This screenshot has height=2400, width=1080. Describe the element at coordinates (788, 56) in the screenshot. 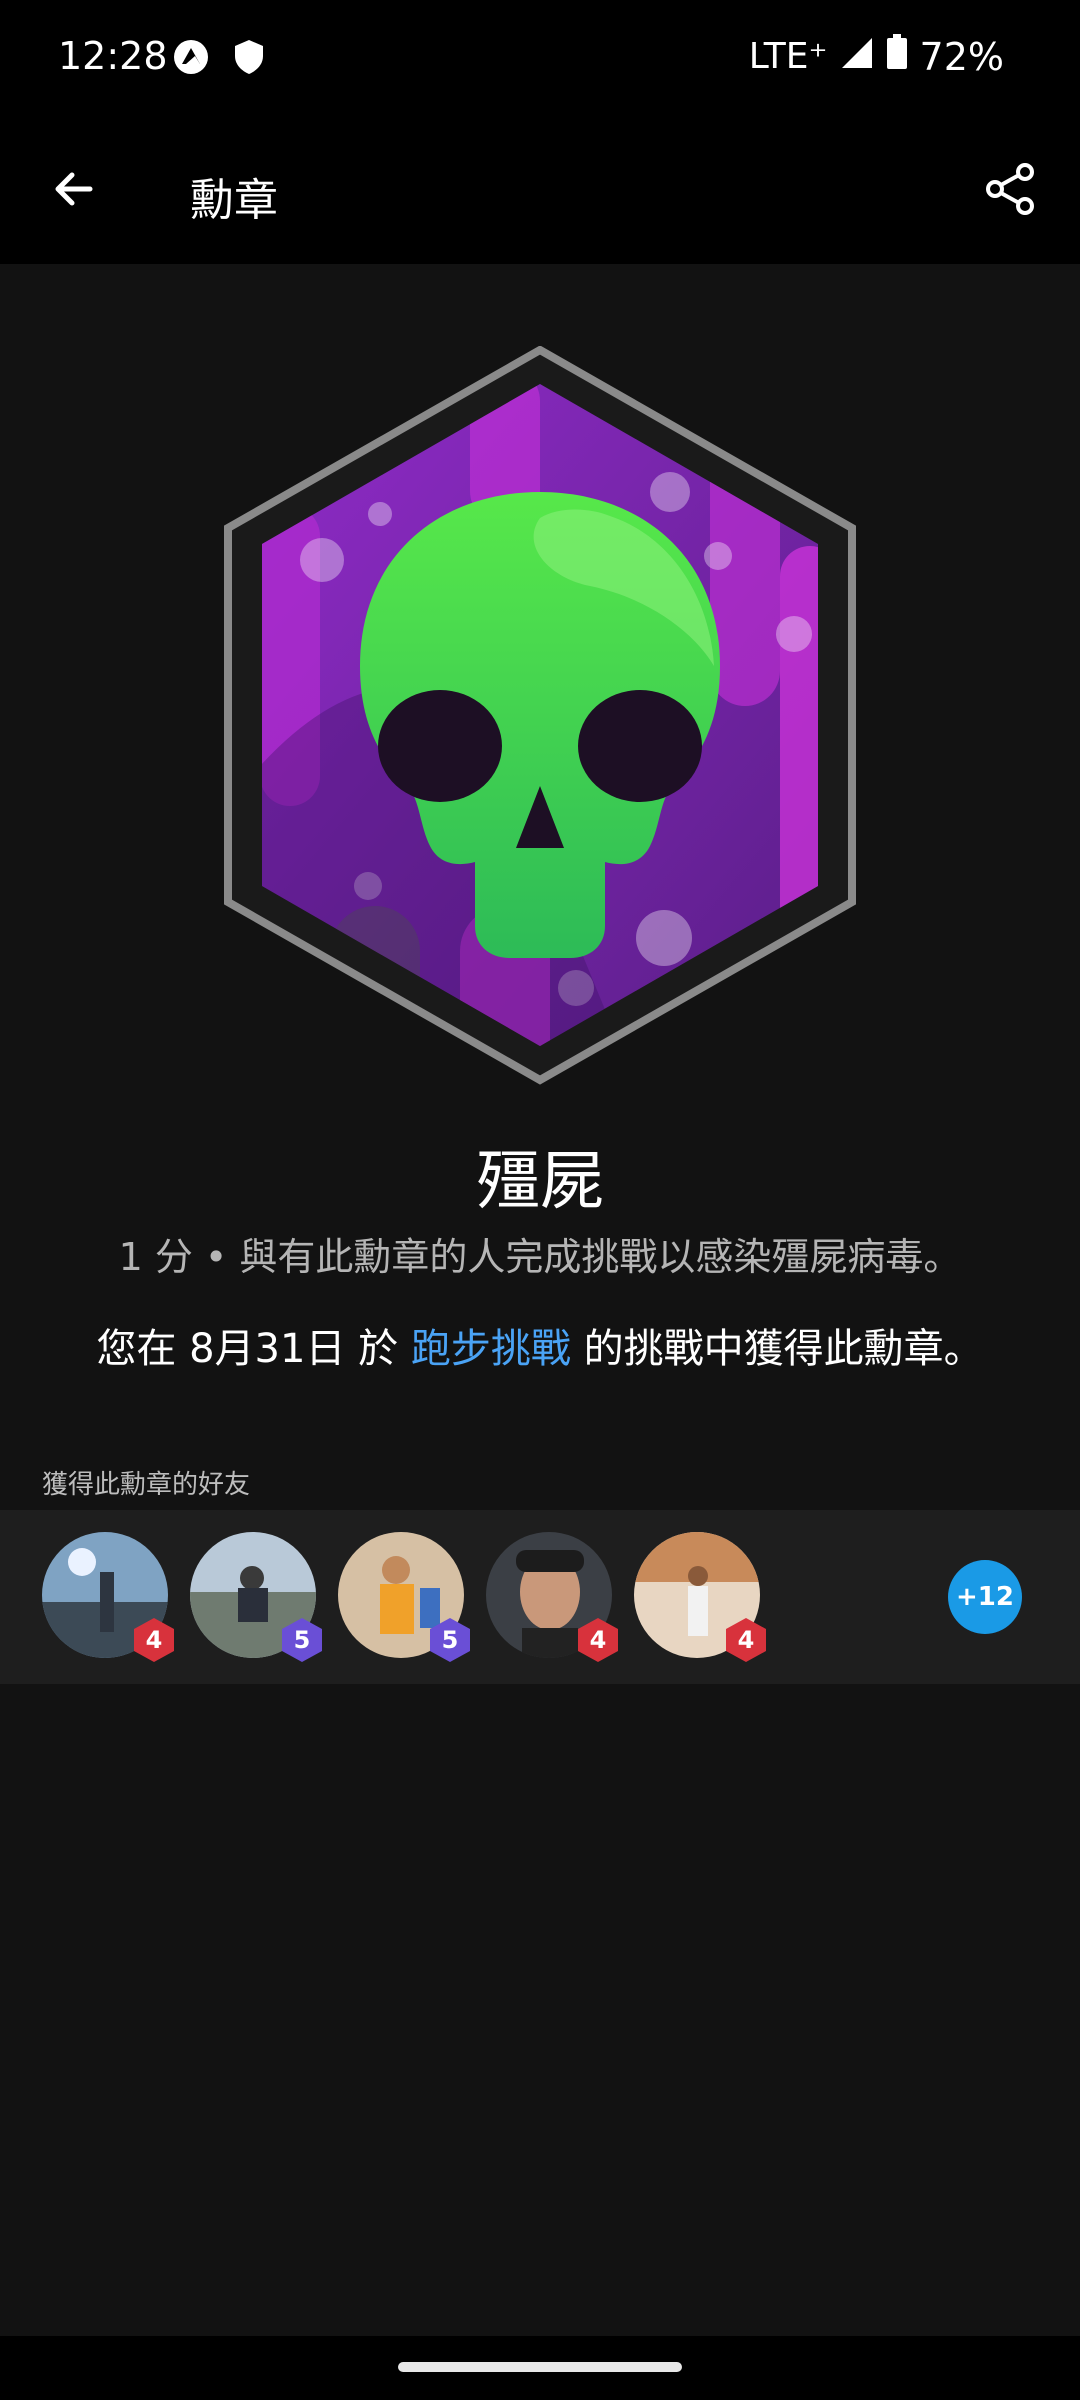

I see `network-type: LTE⁺` at that location.